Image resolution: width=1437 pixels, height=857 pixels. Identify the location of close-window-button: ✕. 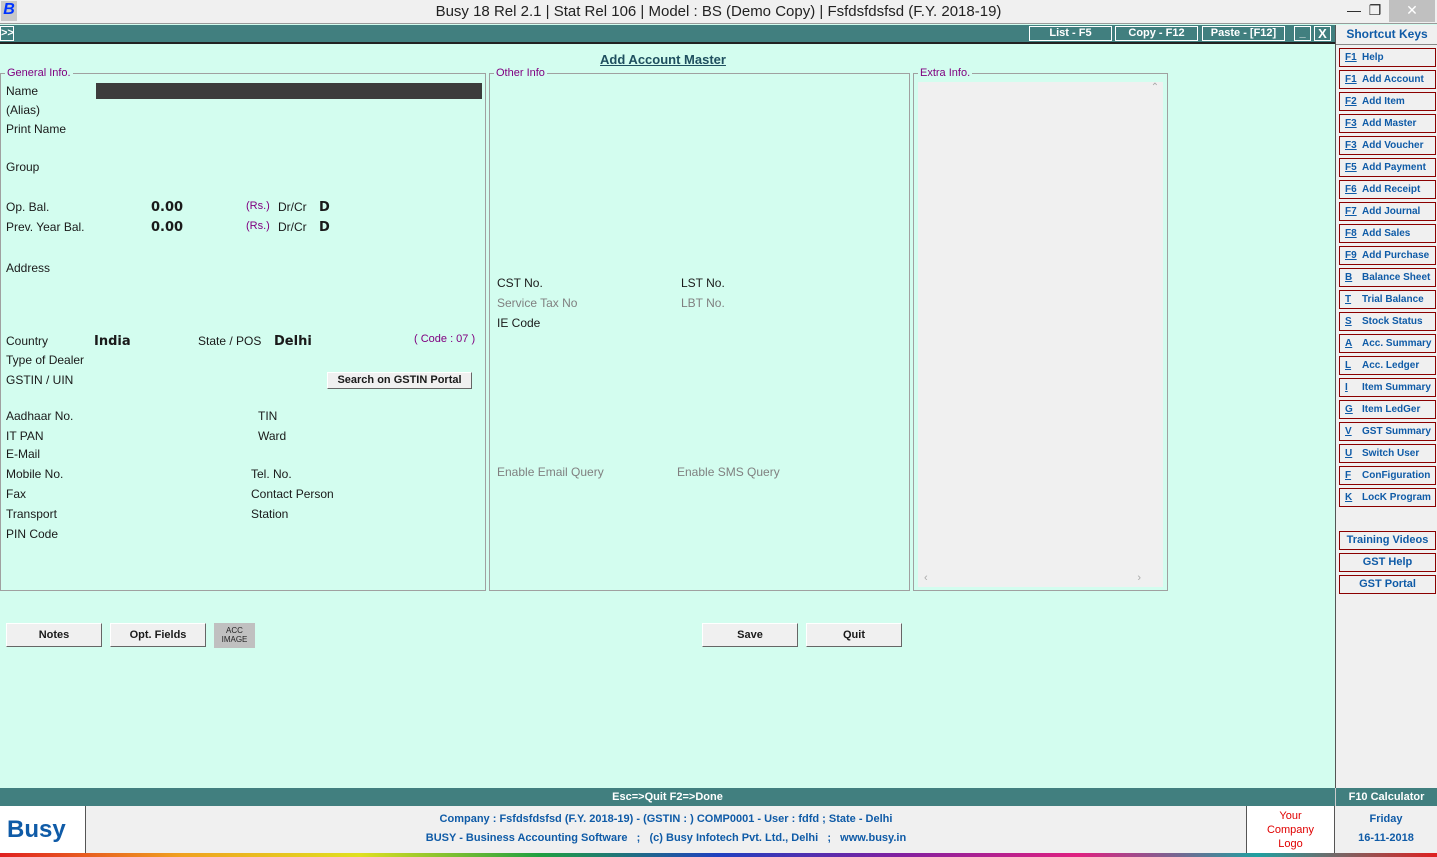
(1412, 11).